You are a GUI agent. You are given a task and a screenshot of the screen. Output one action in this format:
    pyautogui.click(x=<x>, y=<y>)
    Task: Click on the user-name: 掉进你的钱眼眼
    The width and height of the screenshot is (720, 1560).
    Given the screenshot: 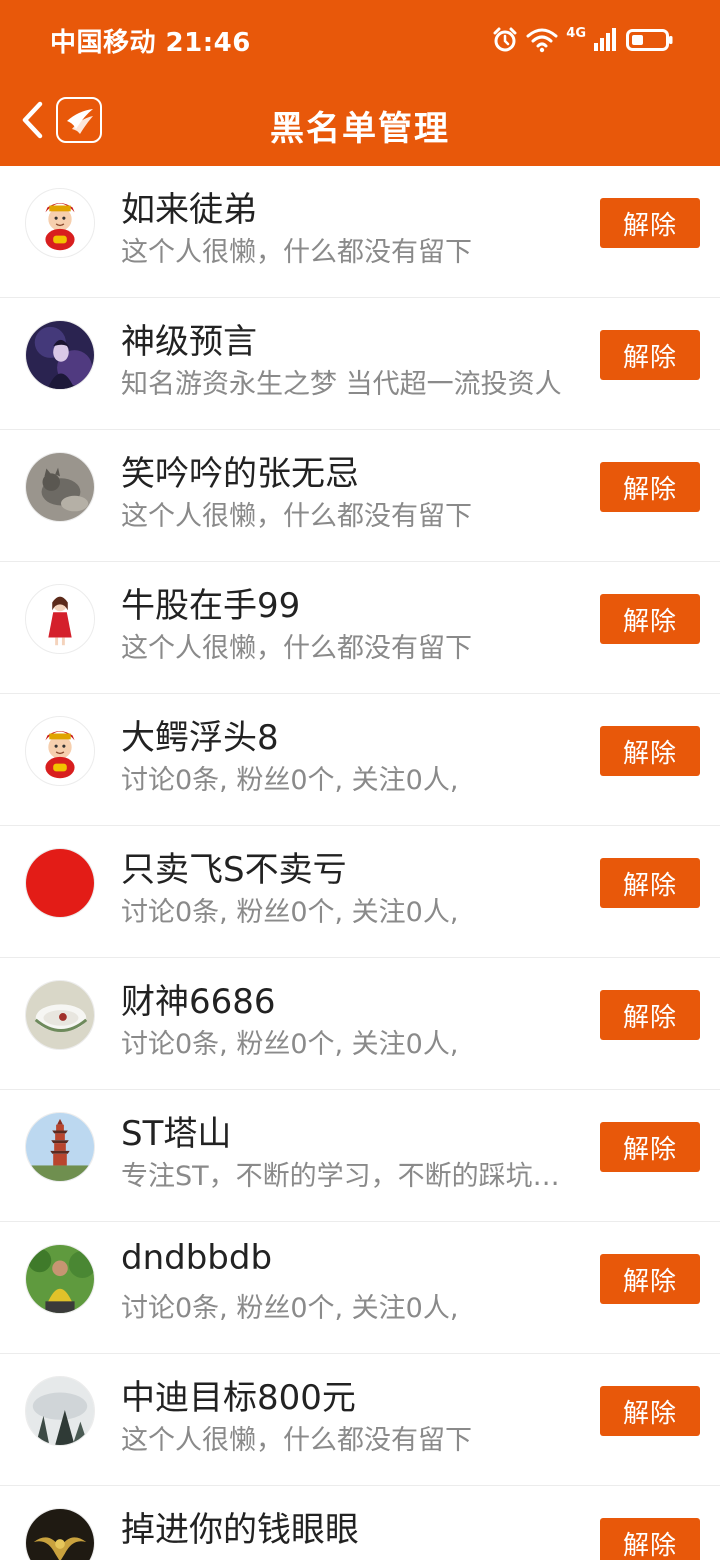 What is the action you would take?
    pyautogui.click(x=240, y=1530)
    